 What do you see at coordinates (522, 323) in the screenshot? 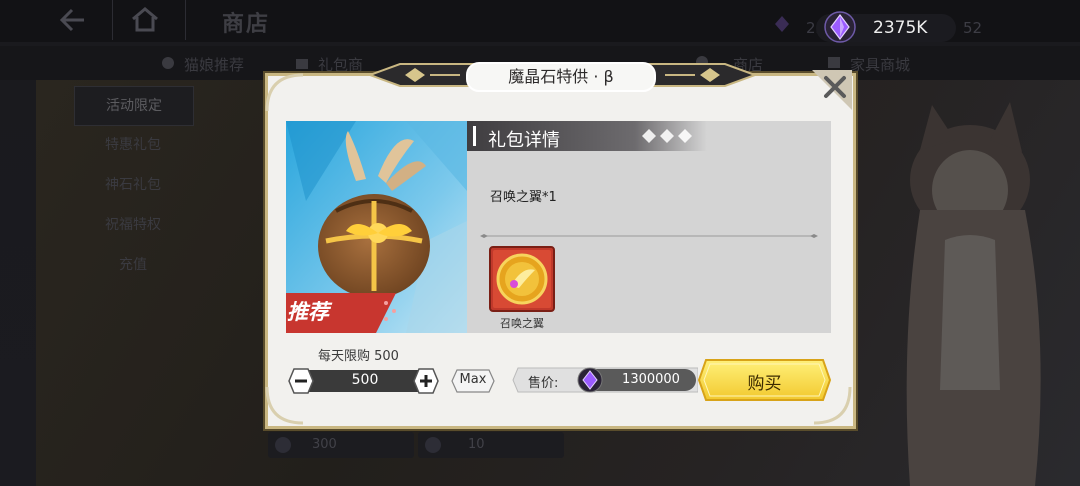
I see `item-name: 召唤之翼` at bounding box center [522, 323].